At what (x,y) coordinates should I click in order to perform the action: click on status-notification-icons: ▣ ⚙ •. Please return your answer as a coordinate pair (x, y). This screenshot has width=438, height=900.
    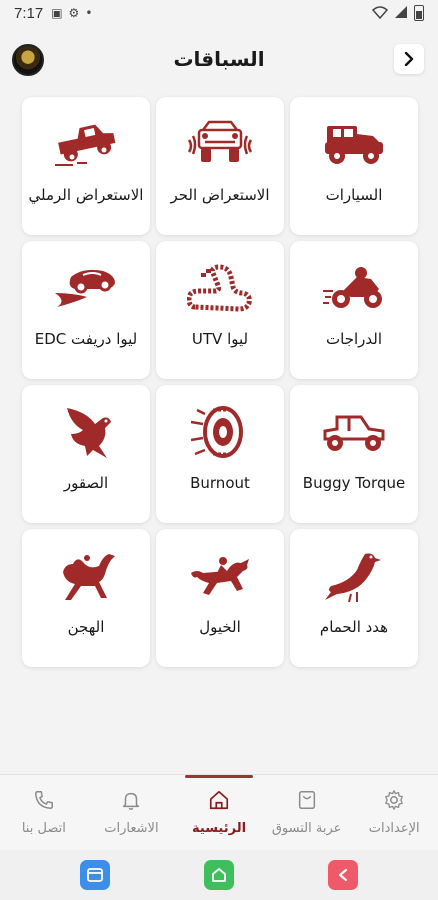
    Looking at the image, I should click on (71, 13).